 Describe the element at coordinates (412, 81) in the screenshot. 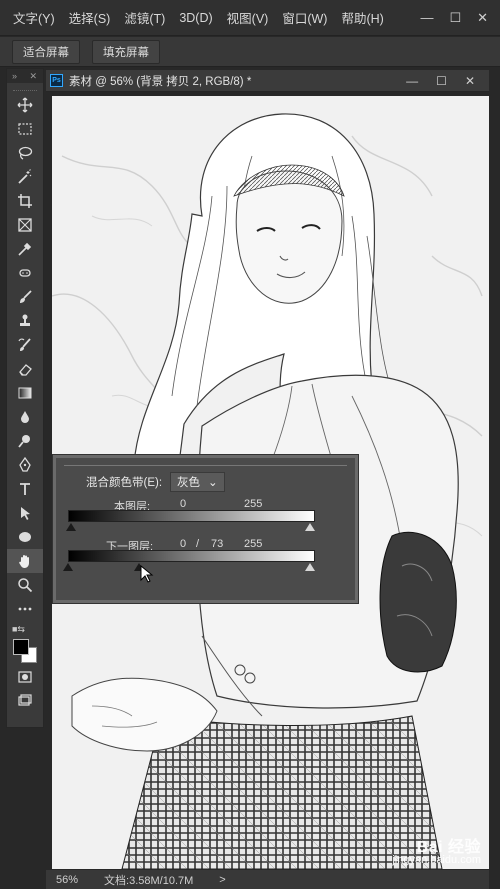

I see `doc-minimize-icon: —` at that location.